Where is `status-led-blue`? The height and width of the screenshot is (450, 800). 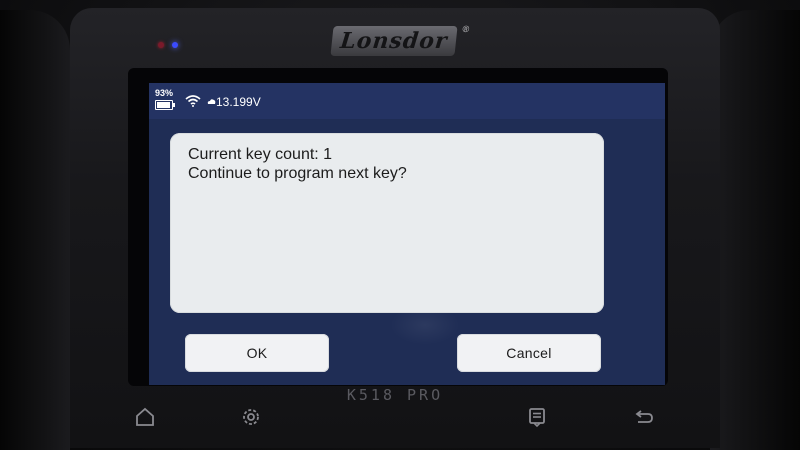
status-led-blue is located at coordinates (175, 45).